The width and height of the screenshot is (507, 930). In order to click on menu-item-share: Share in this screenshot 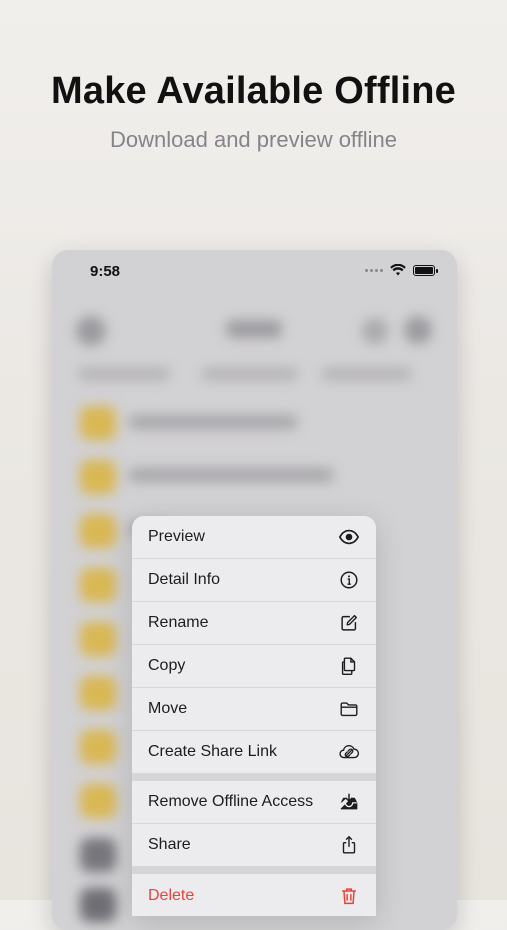, I will do `click(254, 845)`.